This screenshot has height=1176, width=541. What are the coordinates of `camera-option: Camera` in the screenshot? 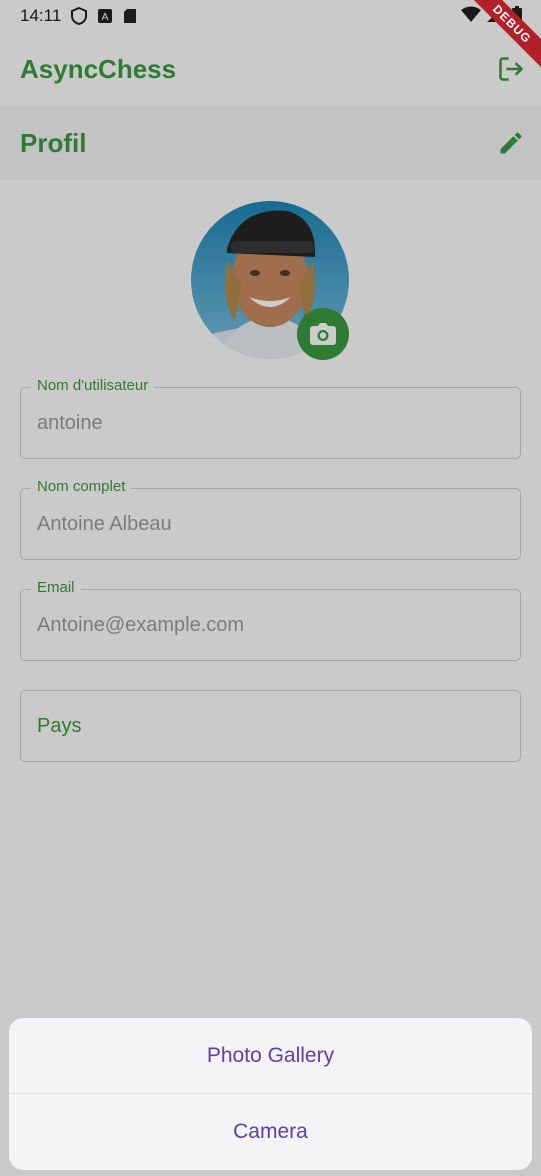 It's located at (270, 1131).